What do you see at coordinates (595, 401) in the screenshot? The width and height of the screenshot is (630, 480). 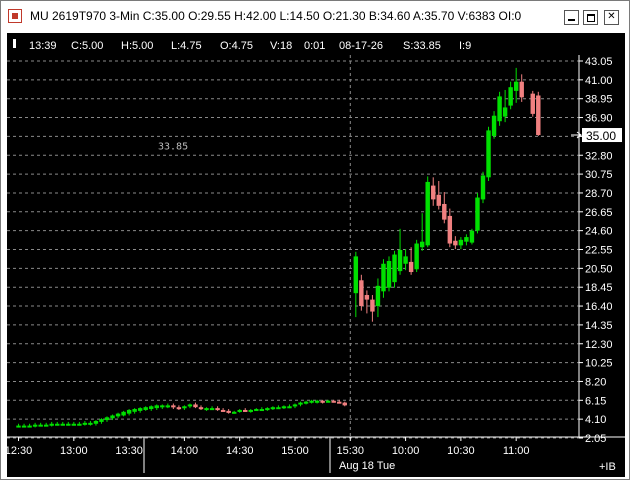 I see `price-tick-label: 6.15` at bounding box center [595, 401].